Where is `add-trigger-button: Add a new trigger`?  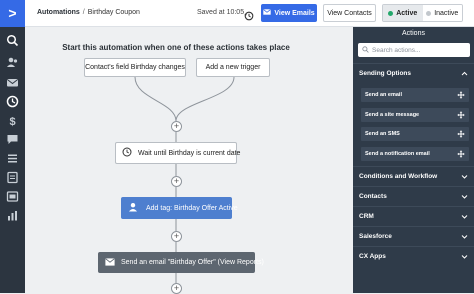
add-trigger-button: Add a new trigger is located at coordinates (233, 67).